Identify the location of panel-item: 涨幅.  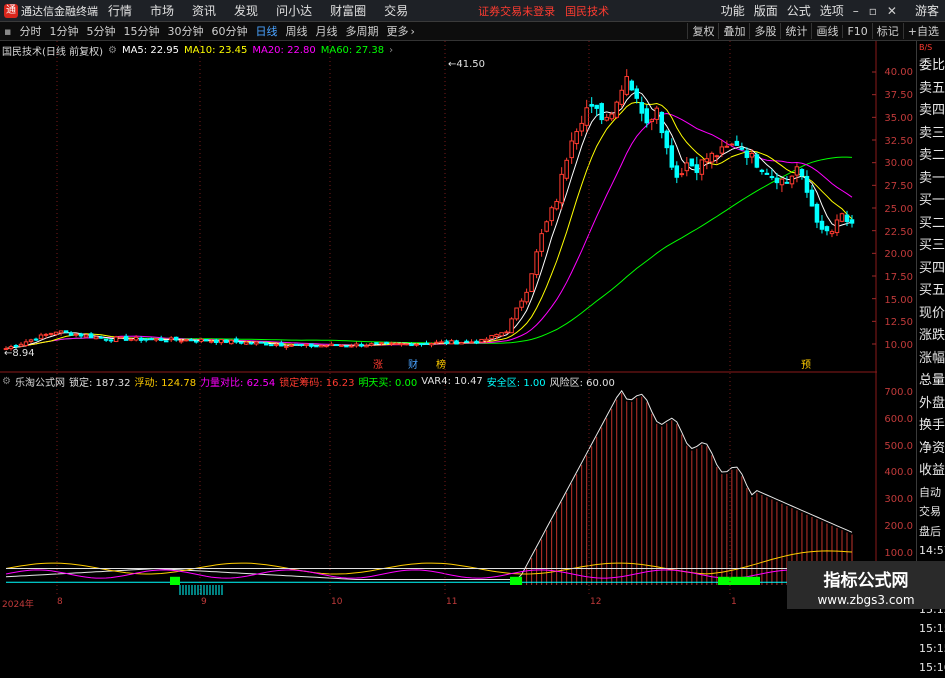
(931, 359).